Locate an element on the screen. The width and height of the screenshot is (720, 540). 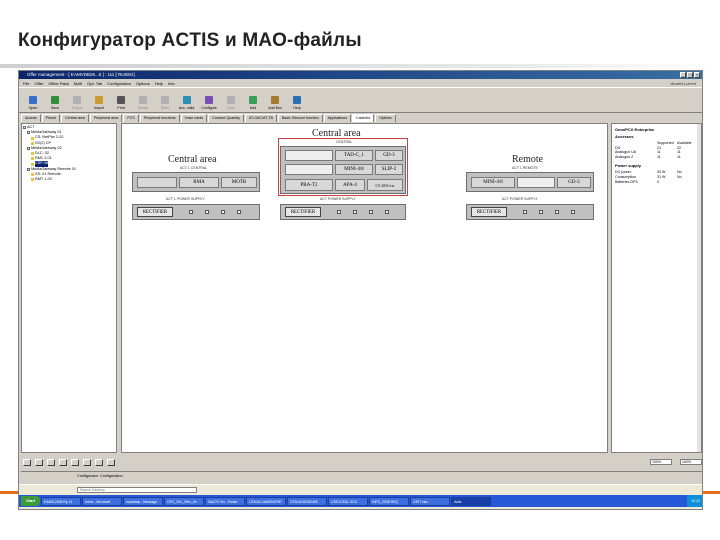
board-slot: PRA-T2 is located at coordinates (309, 185).